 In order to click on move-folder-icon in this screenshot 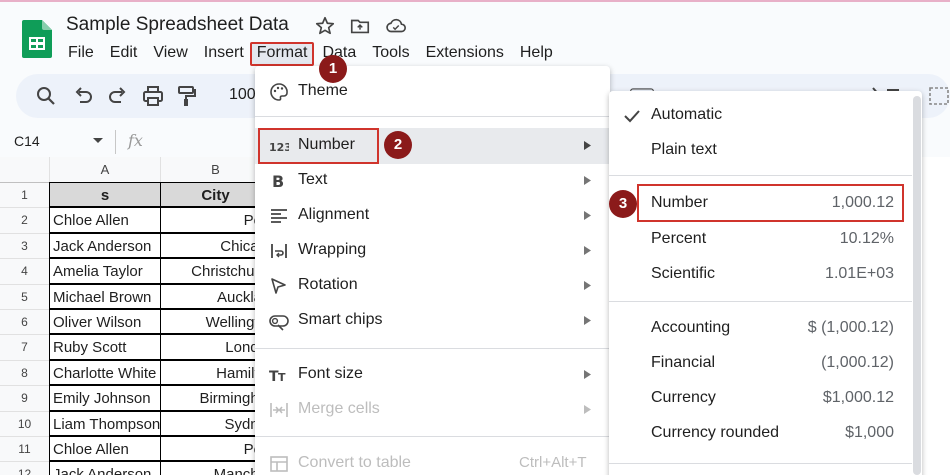, I will do `click(360, 26)`.